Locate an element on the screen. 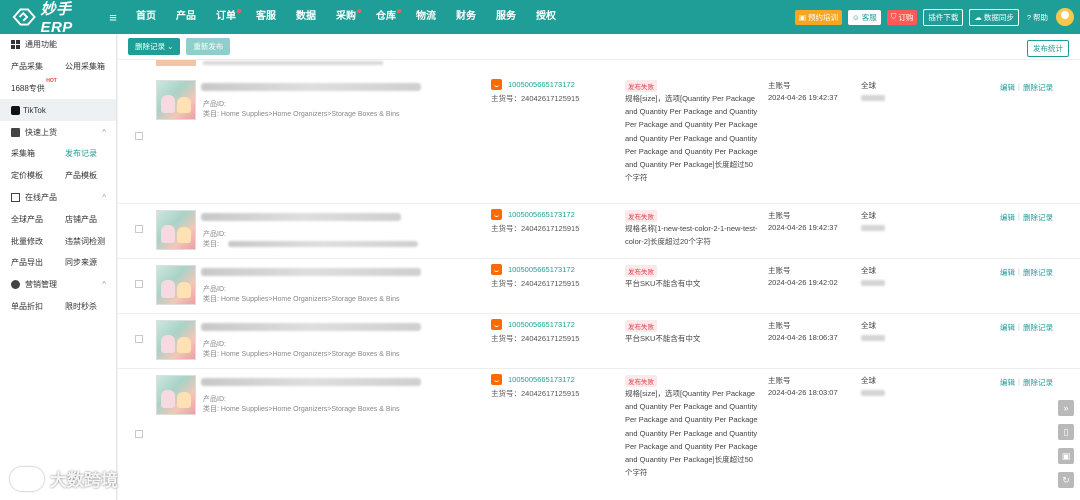 Image resolution: width=1080 pixels, height=500 pixels. sidebar-section-quick-upload: 快速上货 ^ is located at coordinates (58, 132).